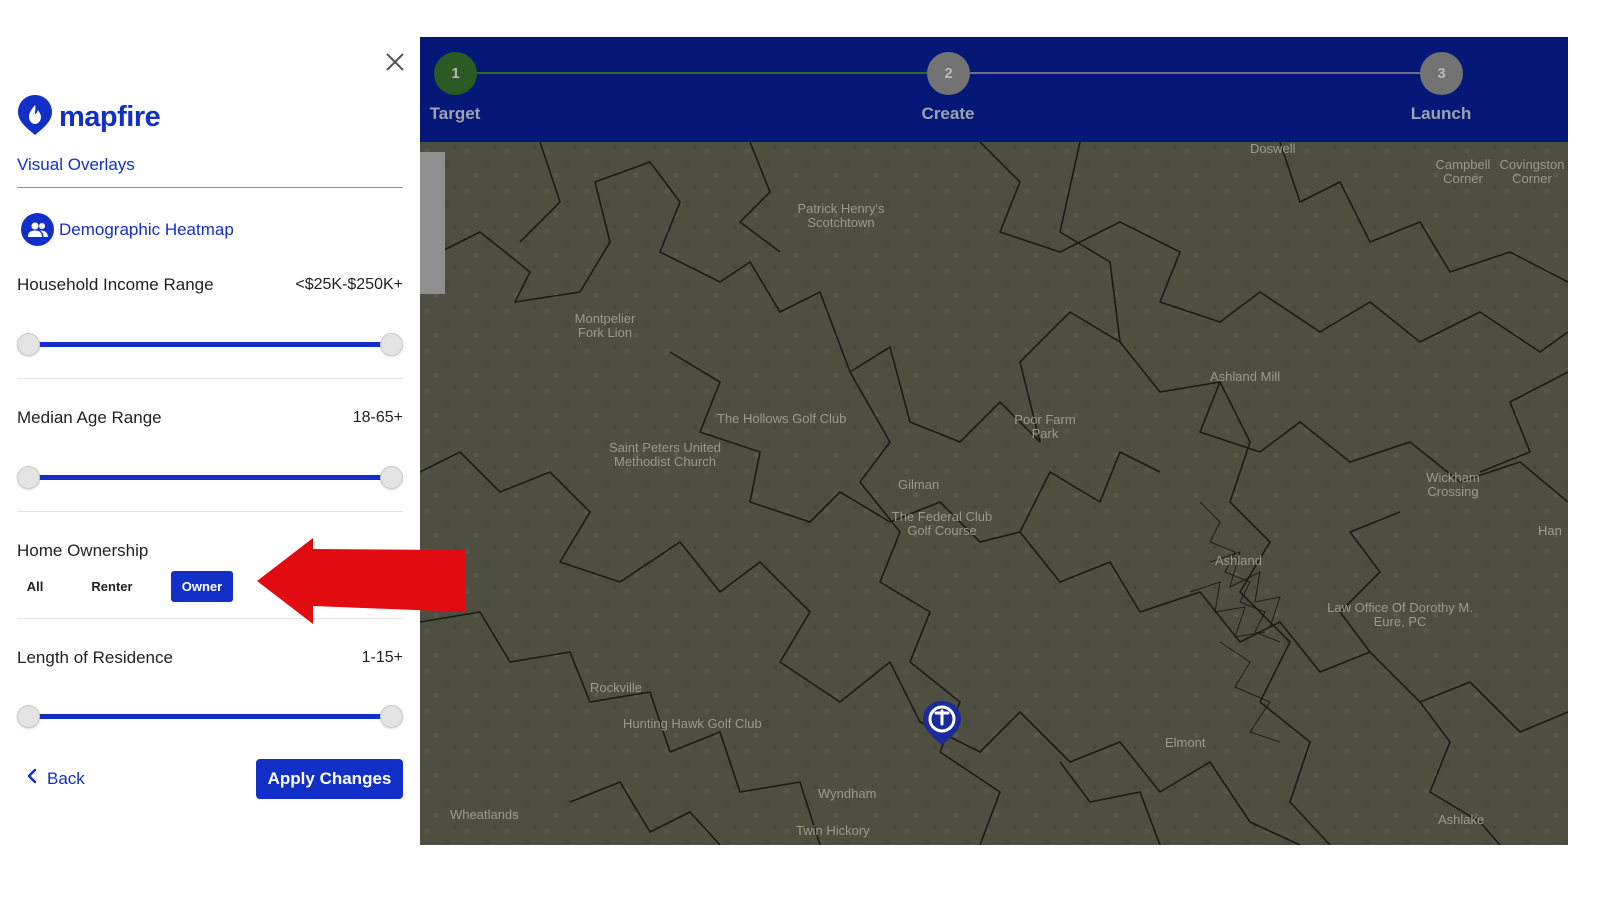  What do you see at coordinates (782, 418) in the screenshot?
I see `map-place-label: The Hollows Golf Club` at bounding box center [782, 418].